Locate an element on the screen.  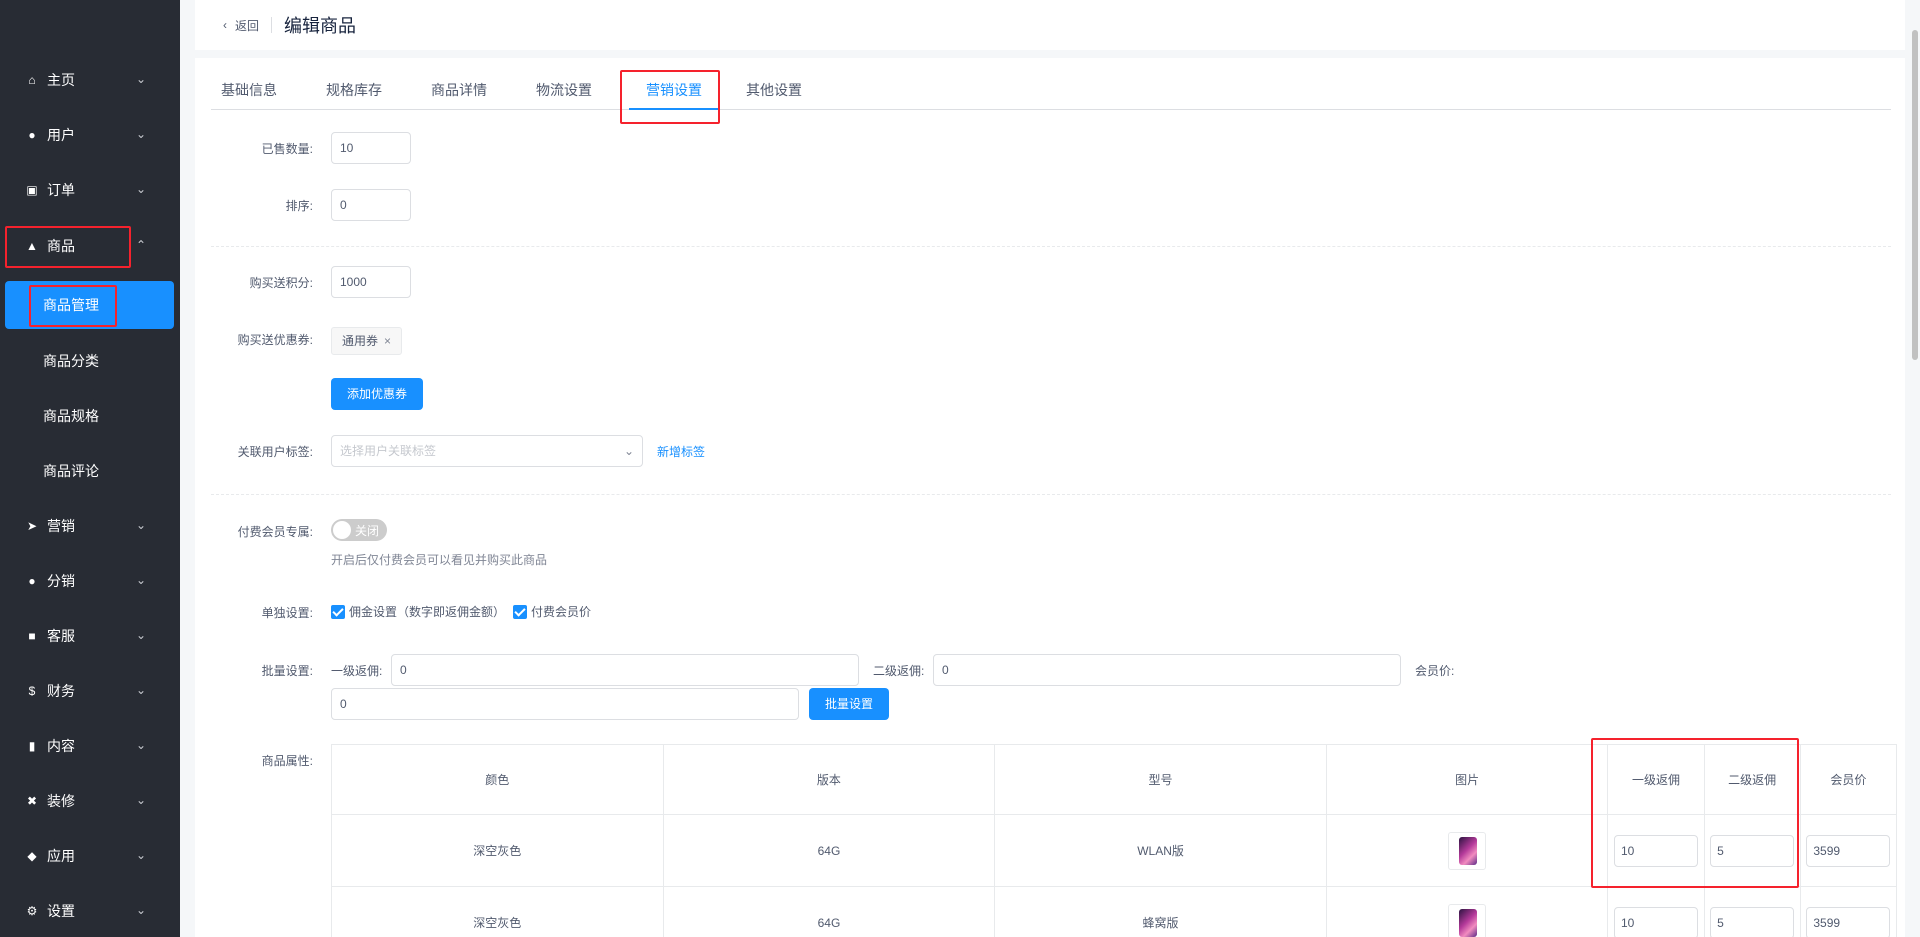
sidebar-item-user: ● 用户 ⌄ is located at coordinates (90, 135).